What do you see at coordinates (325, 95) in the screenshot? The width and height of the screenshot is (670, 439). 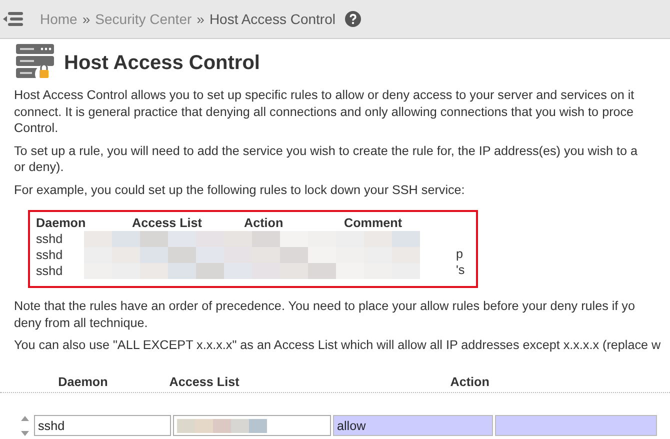 I see `paragraph-line: Host Access Control allows you to set up specific rules to allow or deny access to your server and services on it` at bounding box center [325, 95].